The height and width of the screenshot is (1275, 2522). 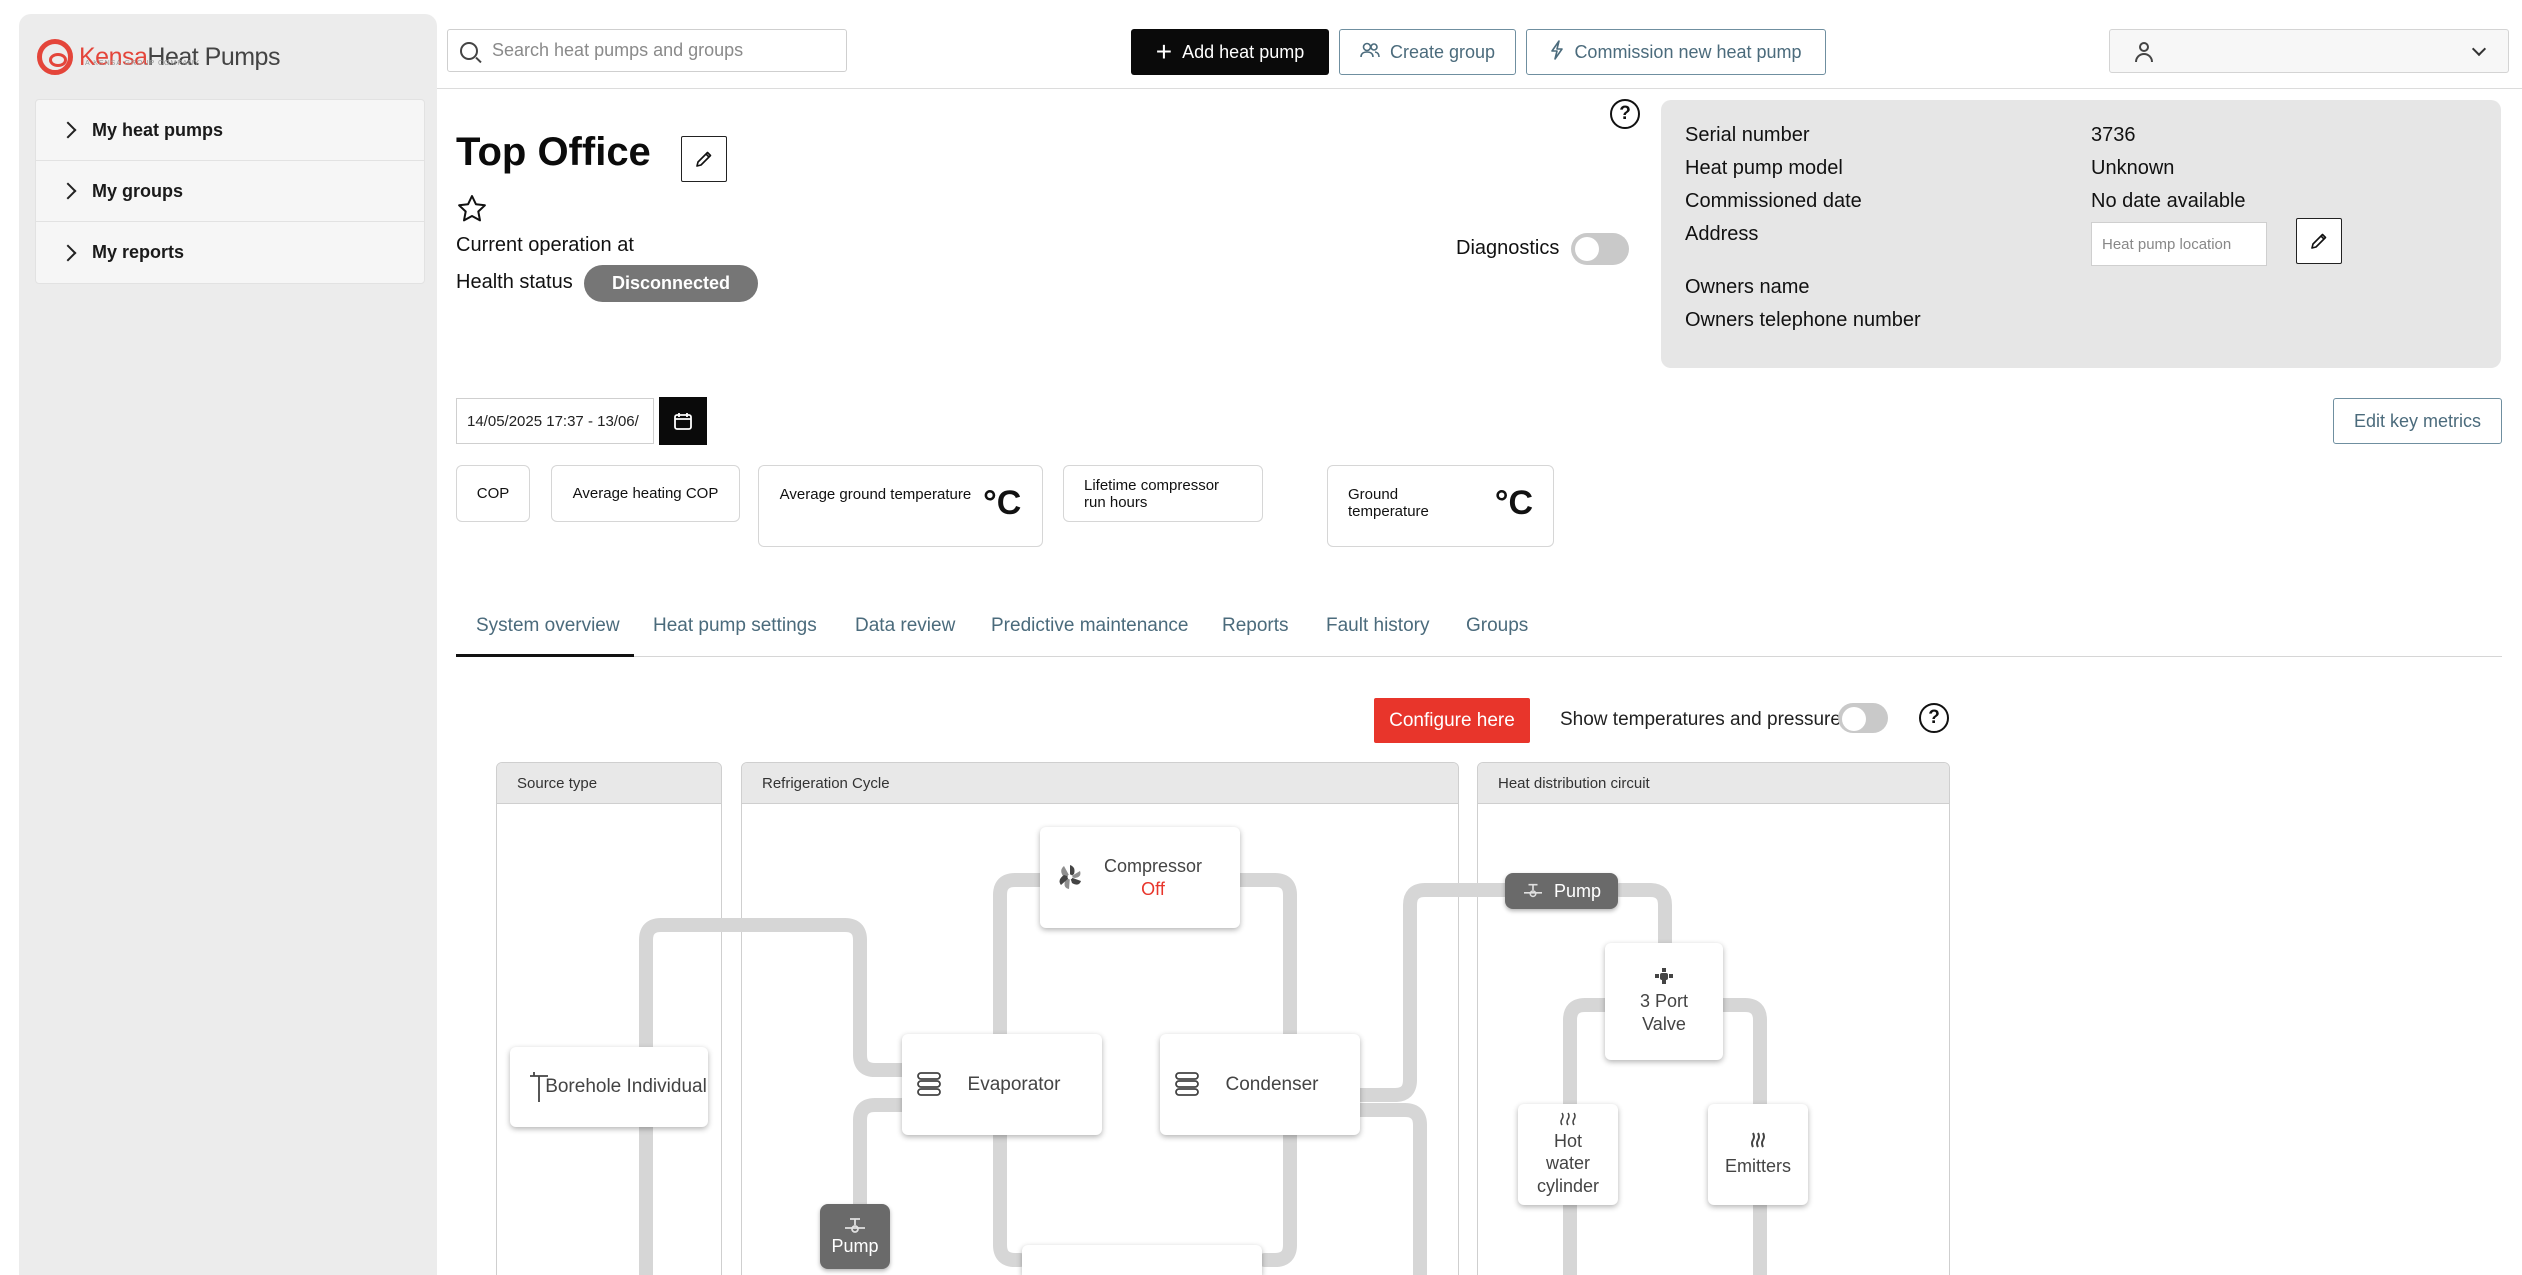 What do you see at coordinates (2144, 52) in the screenshot?
I see `user-icon` at bounding box center [2144, 52].